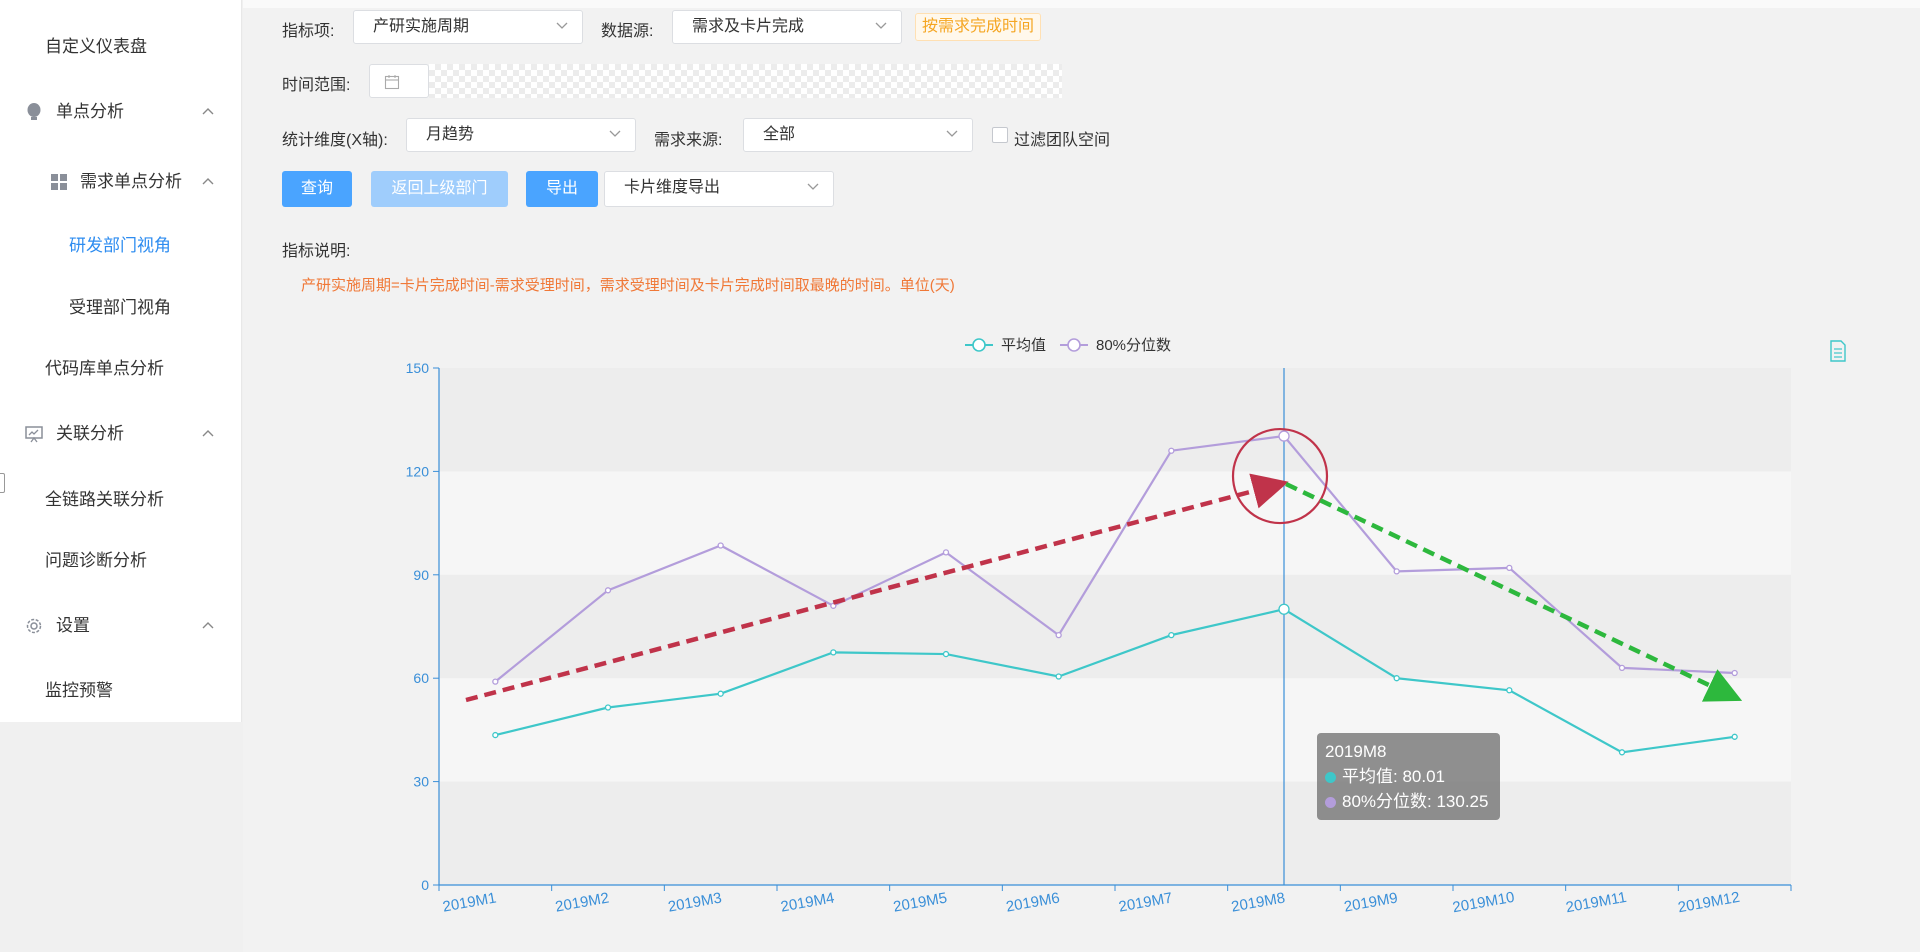 Image resolution: width=1920 pixels, height=952 pixels. Describe the element at coordinates (807, 902) in the screenshot. I see `x-tick-label: 2019M4` at that location.